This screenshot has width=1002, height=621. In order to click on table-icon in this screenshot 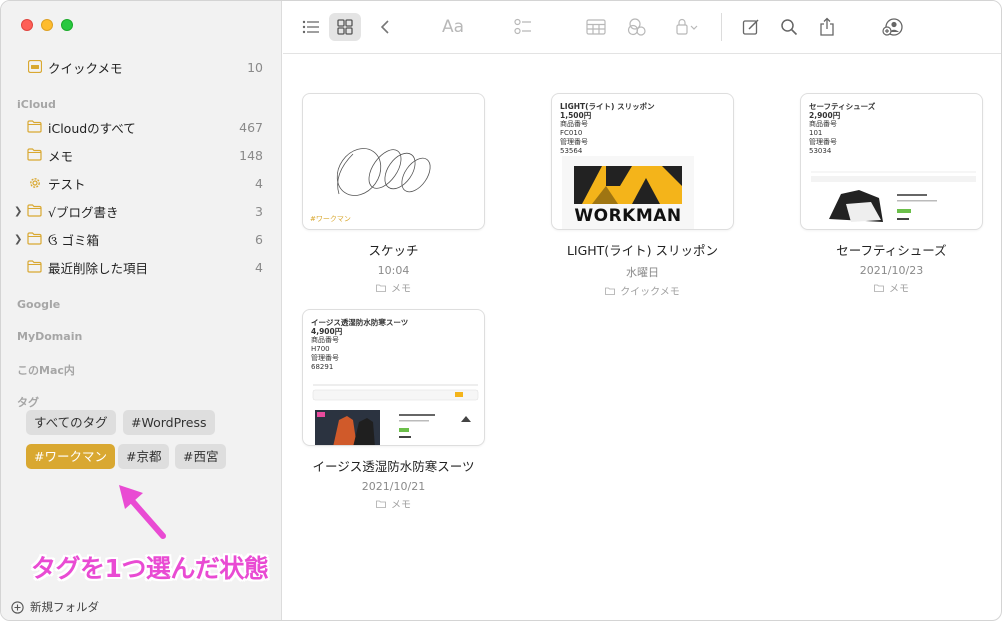, I will do `click(596, 27)`.